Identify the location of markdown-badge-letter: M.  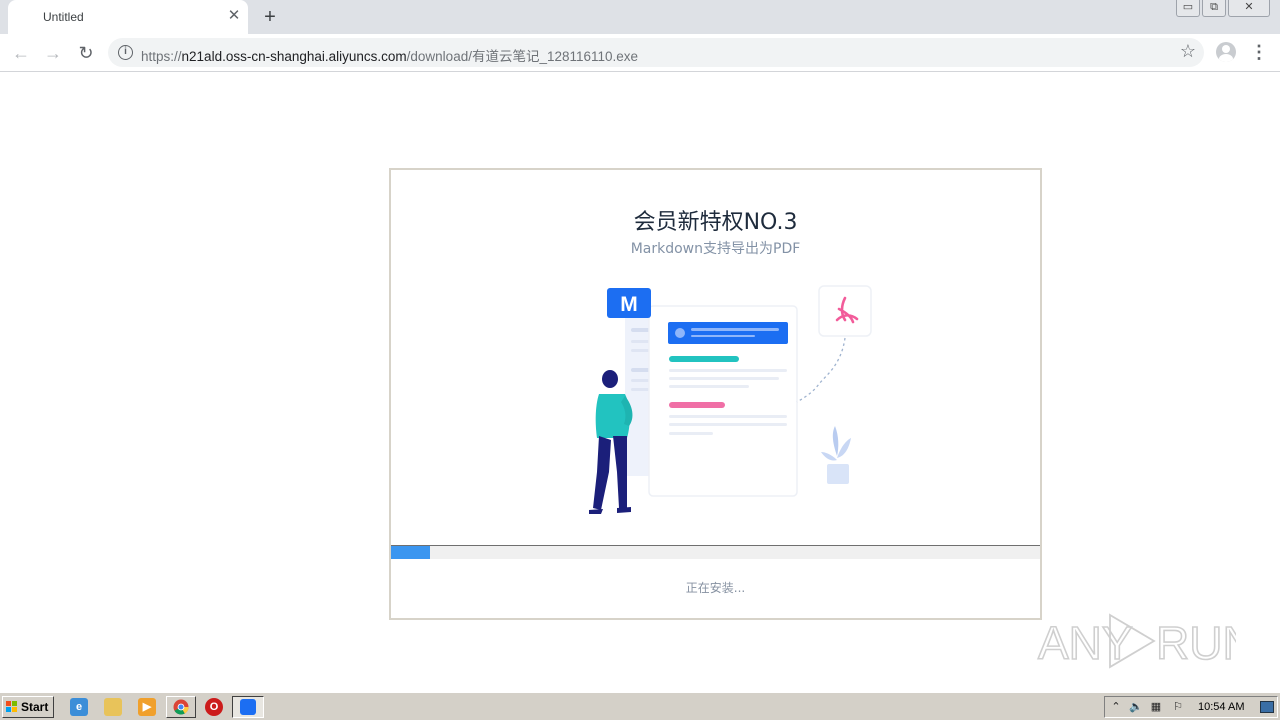
(629, 304).